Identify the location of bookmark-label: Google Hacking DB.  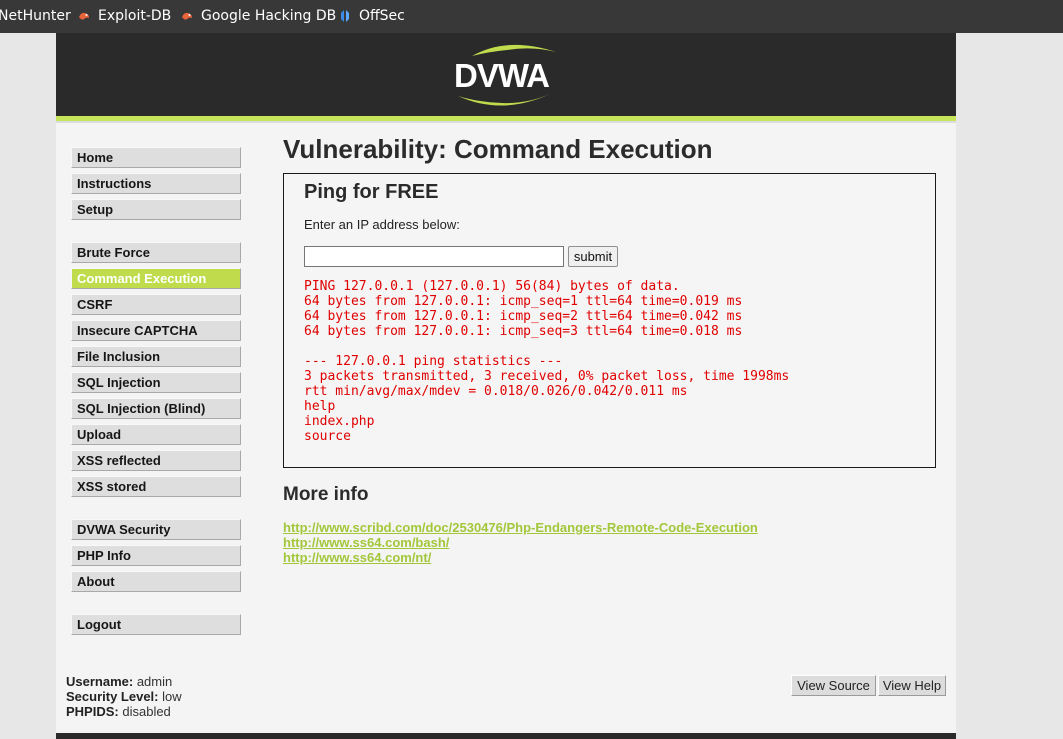
(269, 16).